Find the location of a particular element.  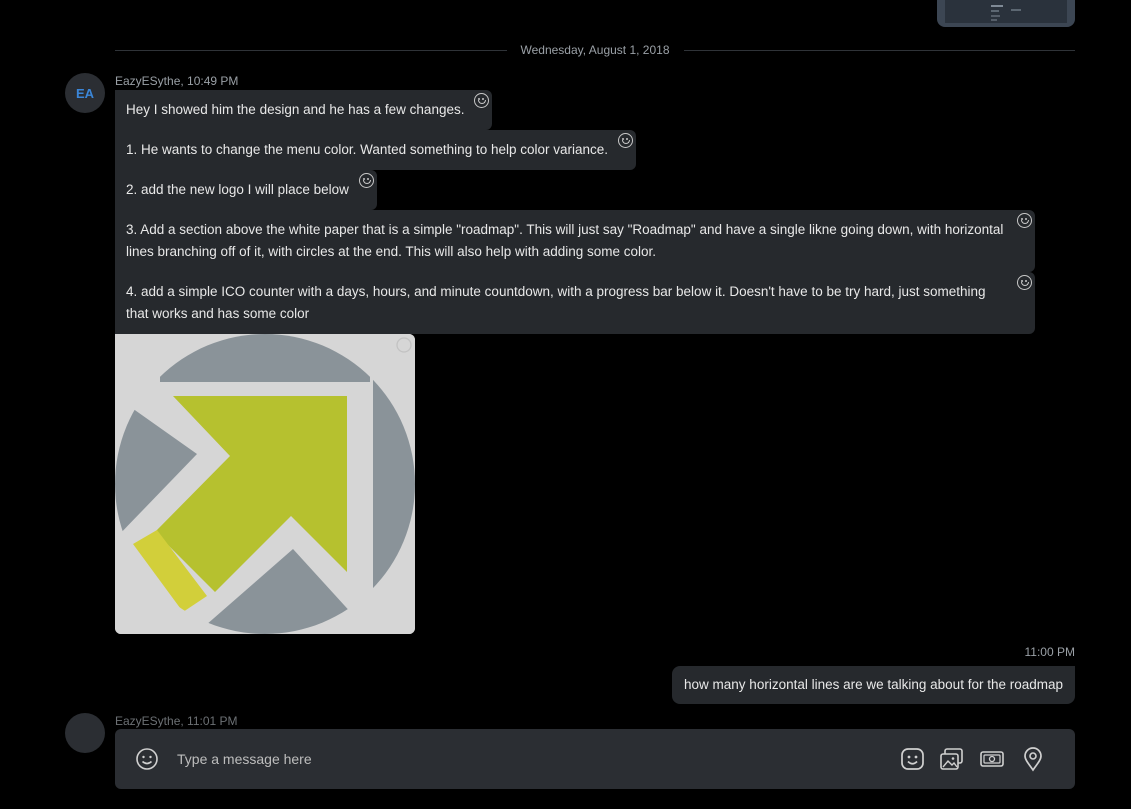

next-sender-avatar is located at coordinates (85, 733).